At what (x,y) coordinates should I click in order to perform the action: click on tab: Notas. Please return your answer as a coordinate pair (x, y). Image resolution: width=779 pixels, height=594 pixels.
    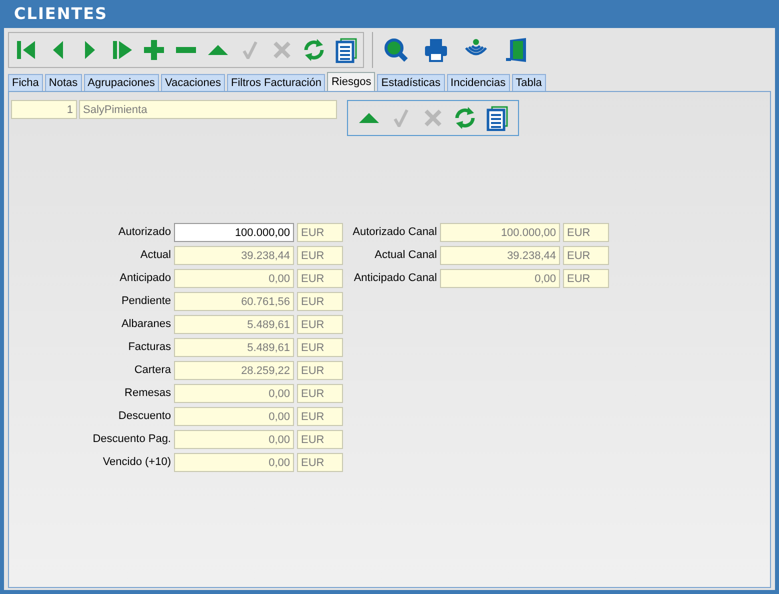
    Looking at the image, I should click on (63, 82).